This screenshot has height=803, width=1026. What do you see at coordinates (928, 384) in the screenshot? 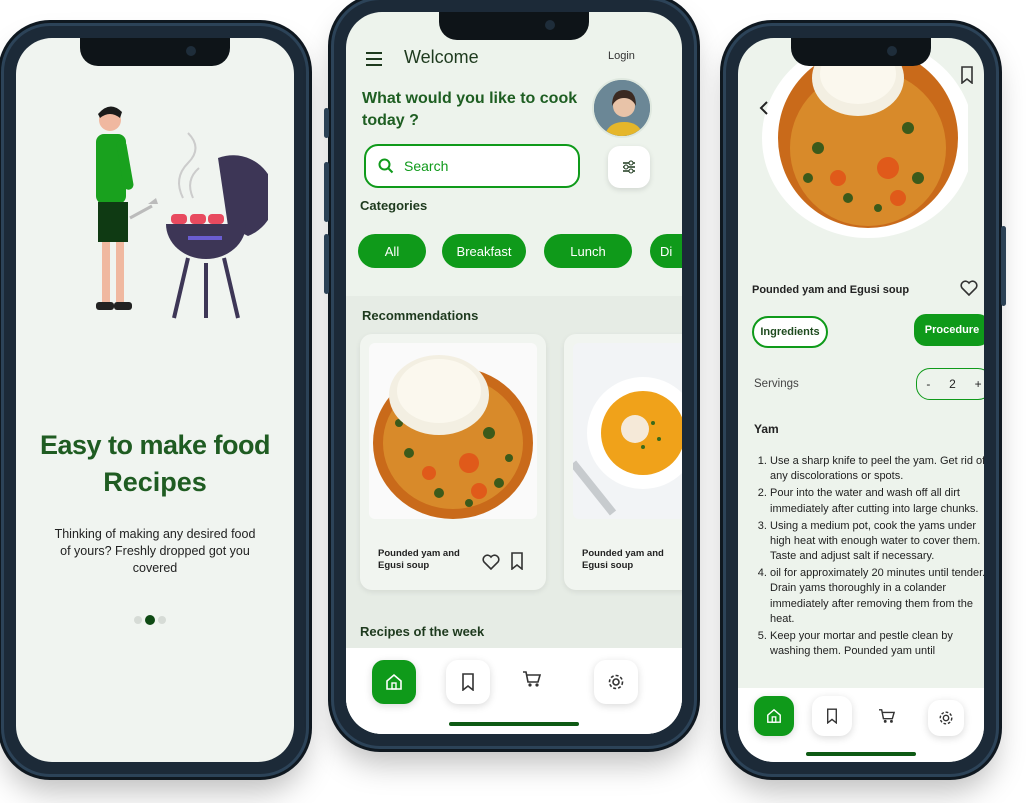
I see `servings-minus-button: -` at bounding box center [928, 384].